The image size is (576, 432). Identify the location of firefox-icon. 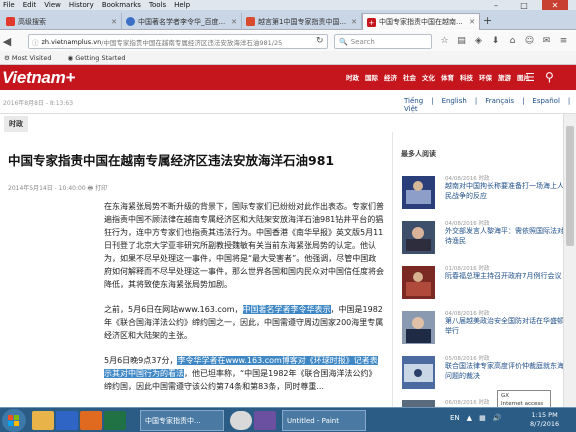
(91, 420).